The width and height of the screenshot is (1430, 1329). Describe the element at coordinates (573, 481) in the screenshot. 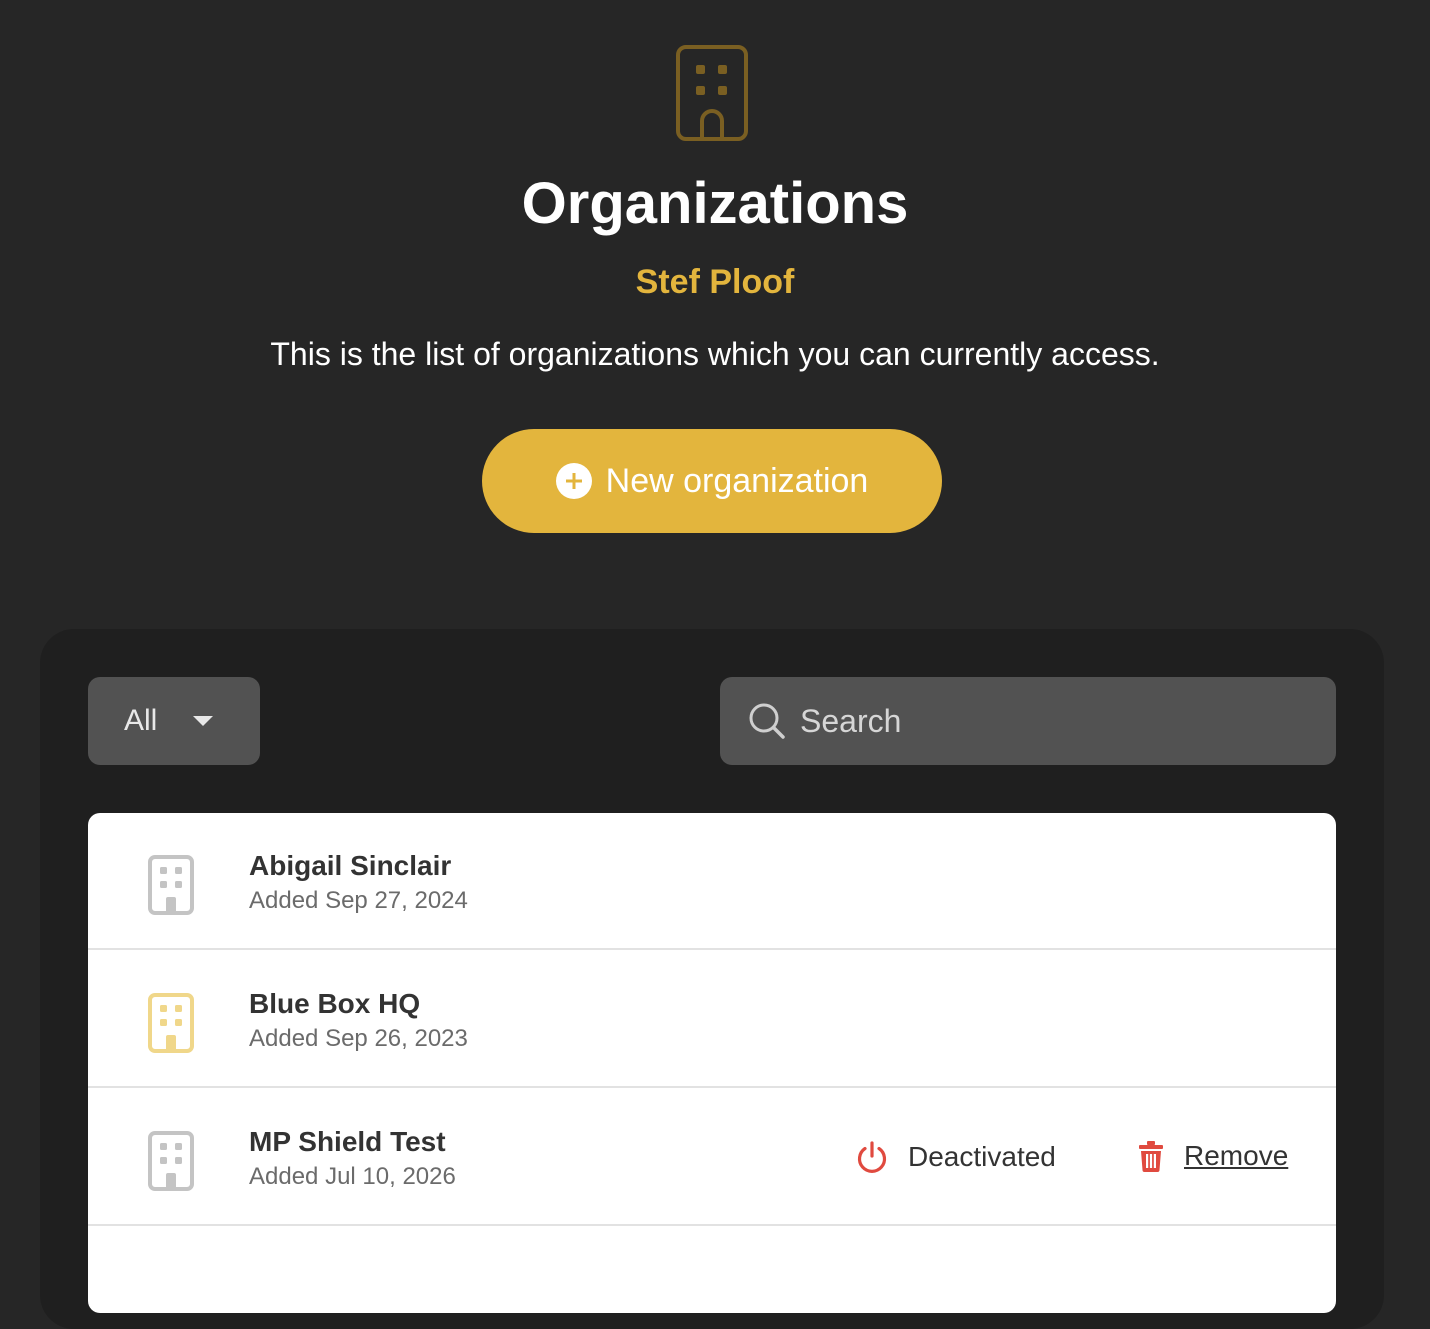

I see `plus-circle-icon` at that location.